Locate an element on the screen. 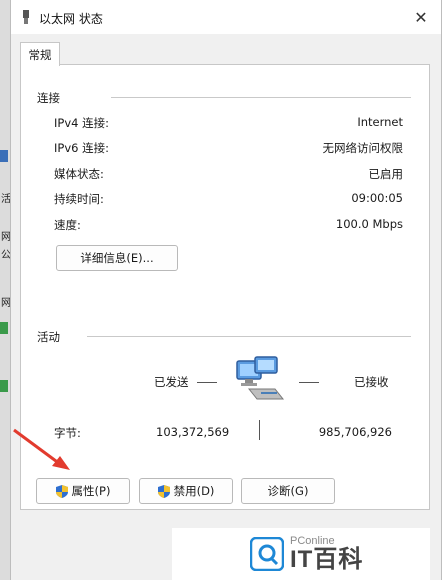 The image size is (442, 580). close-icon: ✕ is located at coordinates (421, 17).